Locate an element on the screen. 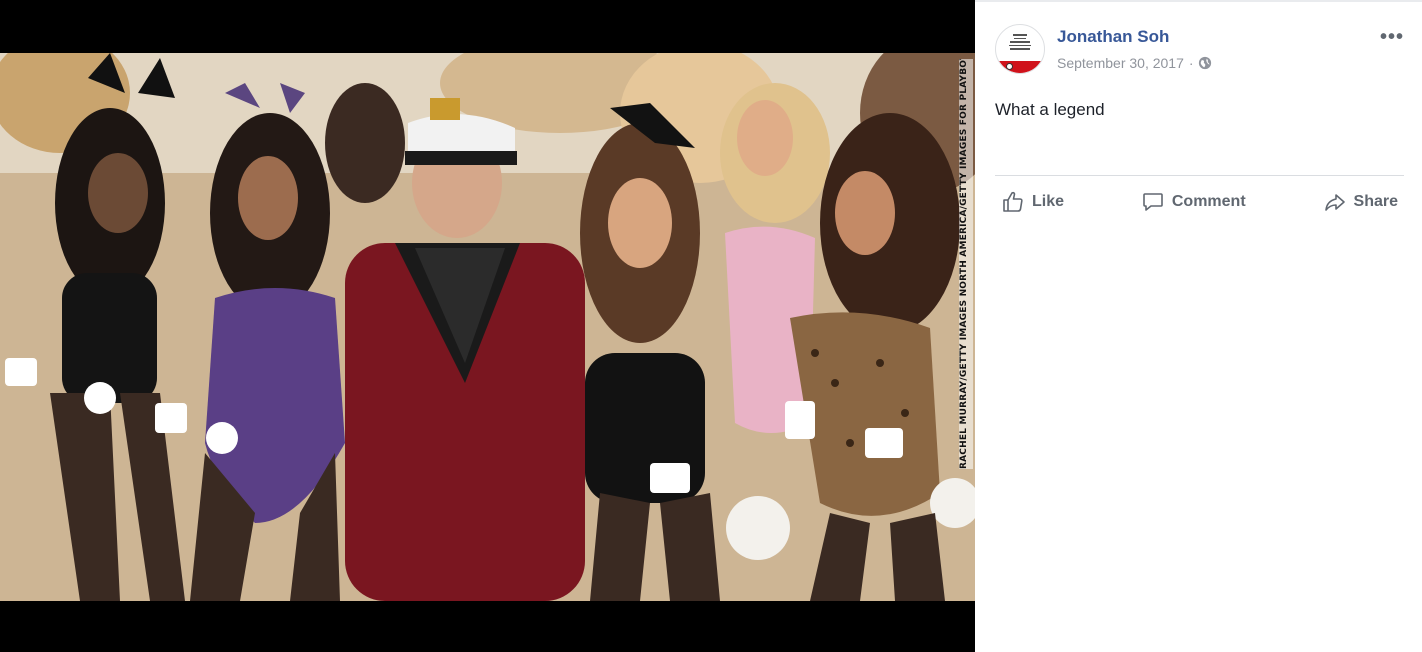 This screenshot has width=1422, height=652. author-avatar is located at coordinates (1020, 49).